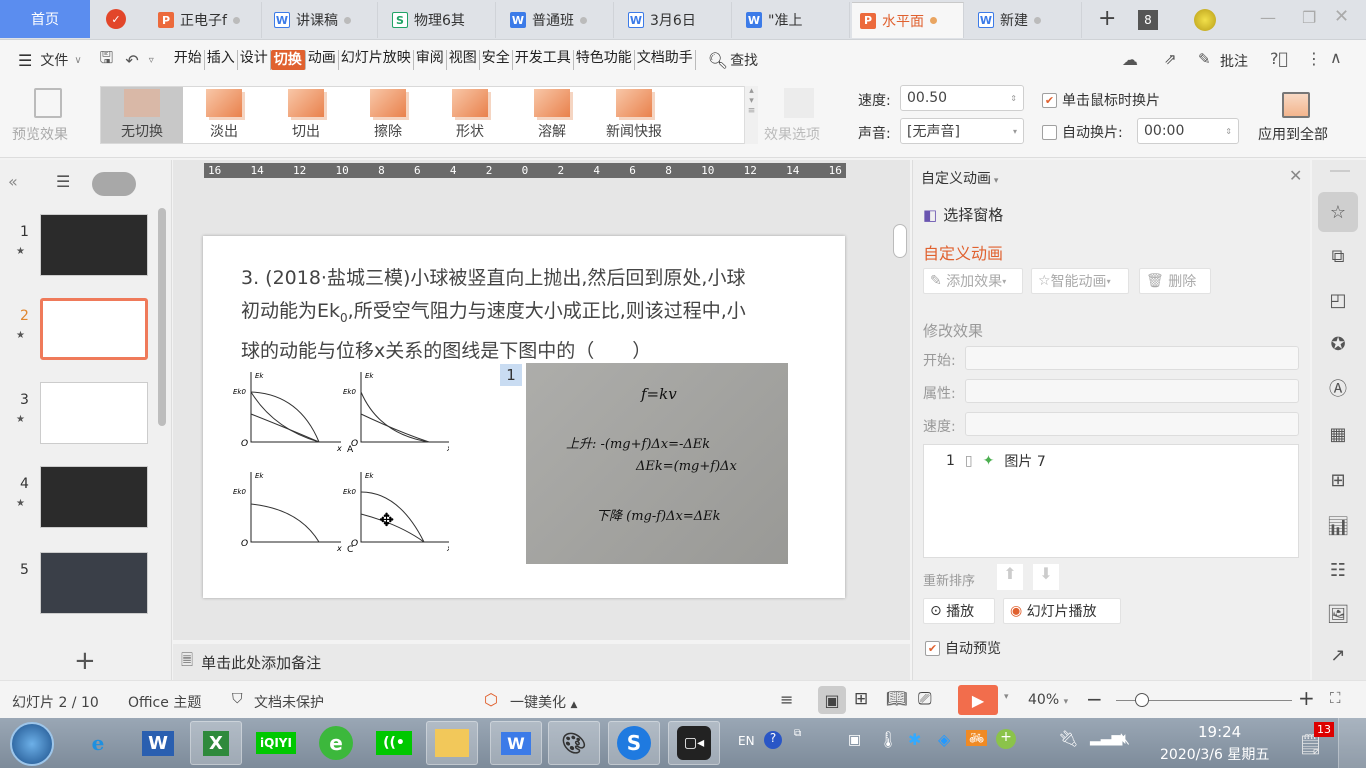 Image resolution: width=1366 pixels, height=768 pixels. I want to click on menu-tab-7: 视图, so click(463, 60).